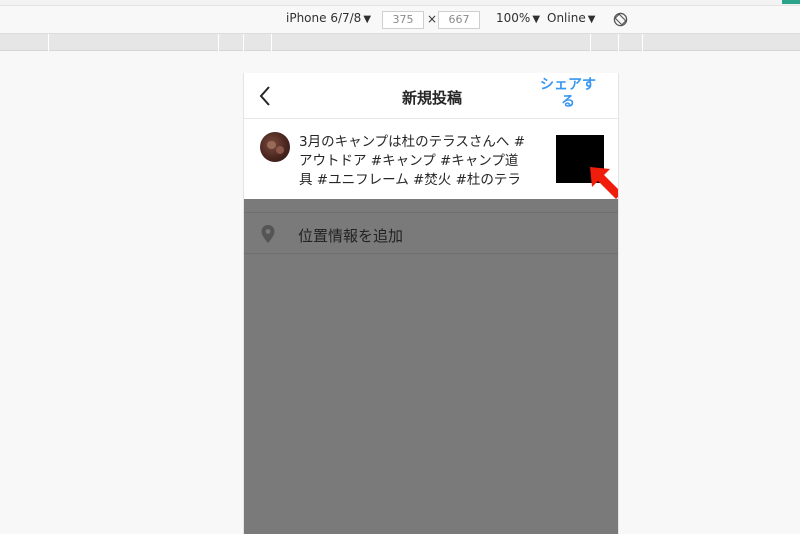  I want to click on devtools-device-toolbar: iPhone 6/7/8 ▼ 375 × 667 100% ▼ Online ▼, so click(400, 17).